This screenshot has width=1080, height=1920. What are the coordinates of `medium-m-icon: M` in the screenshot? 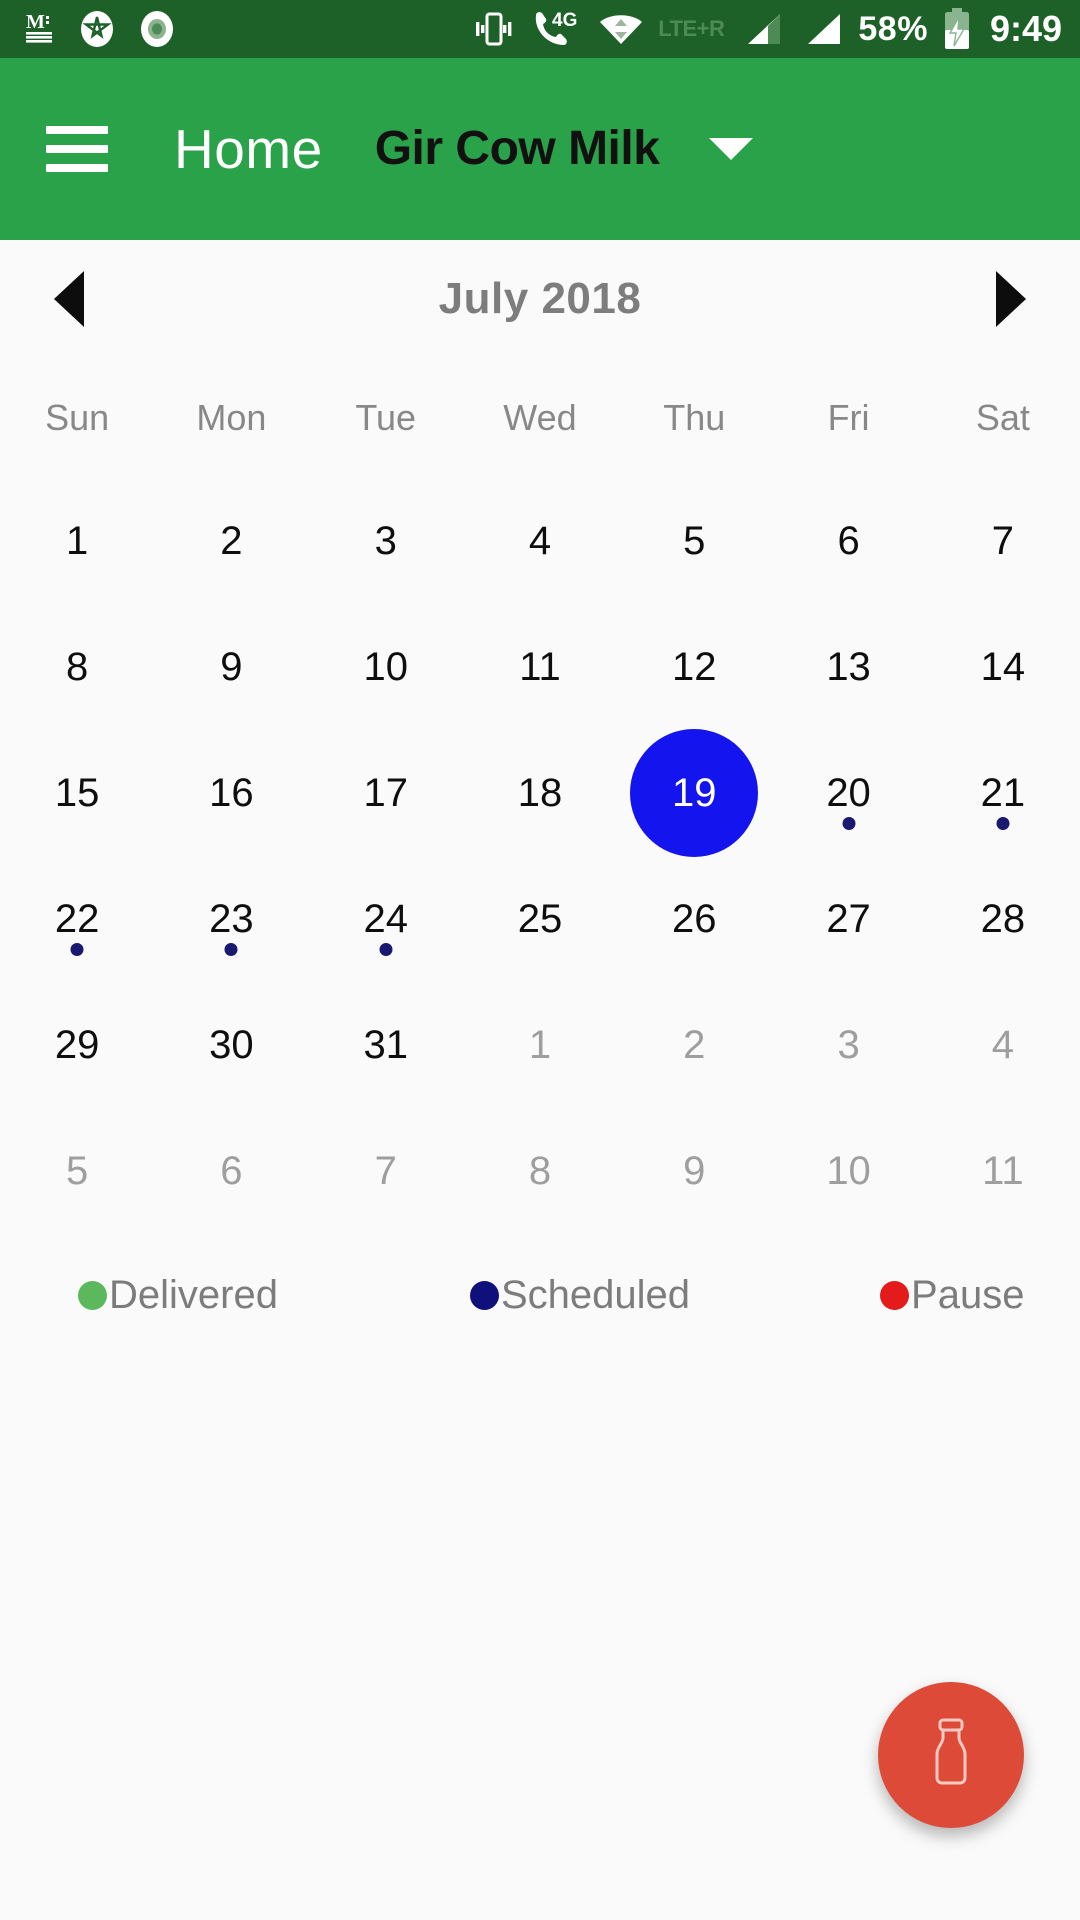 It's located at (41, 29).